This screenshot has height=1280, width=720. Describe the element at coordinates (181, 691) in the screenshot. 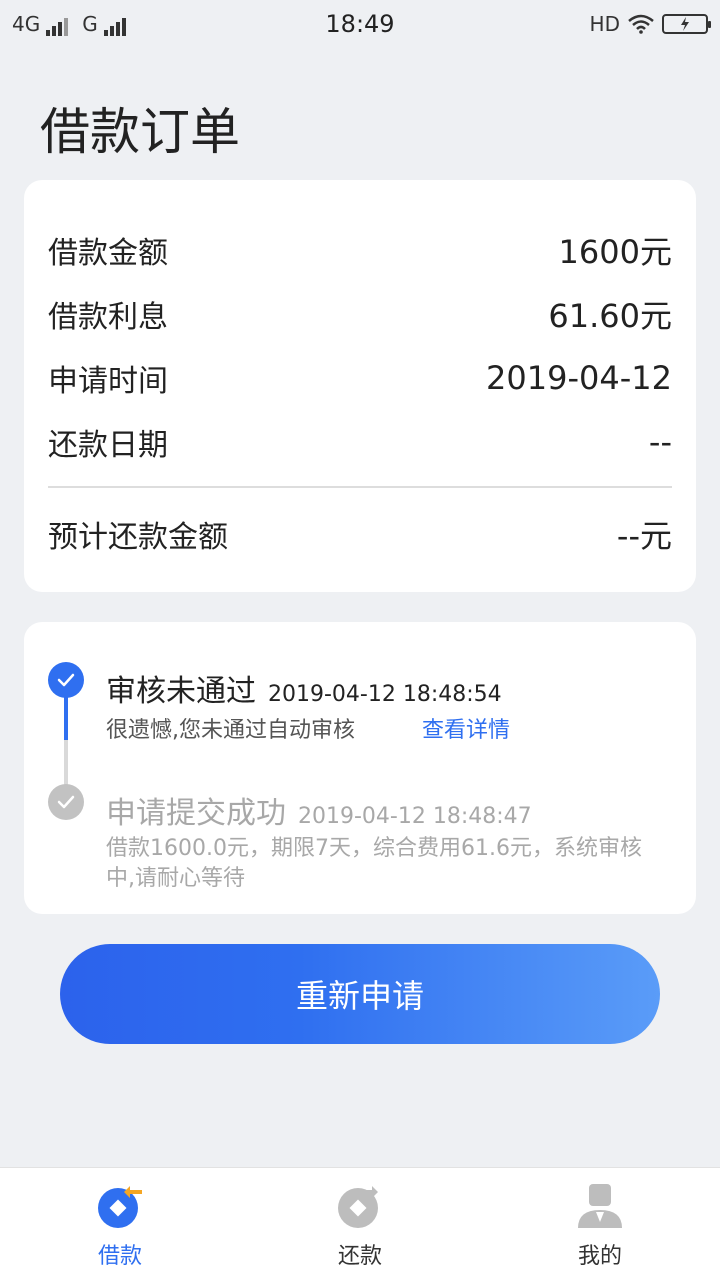

I see `timeline-title: 审核未通过` at that location.